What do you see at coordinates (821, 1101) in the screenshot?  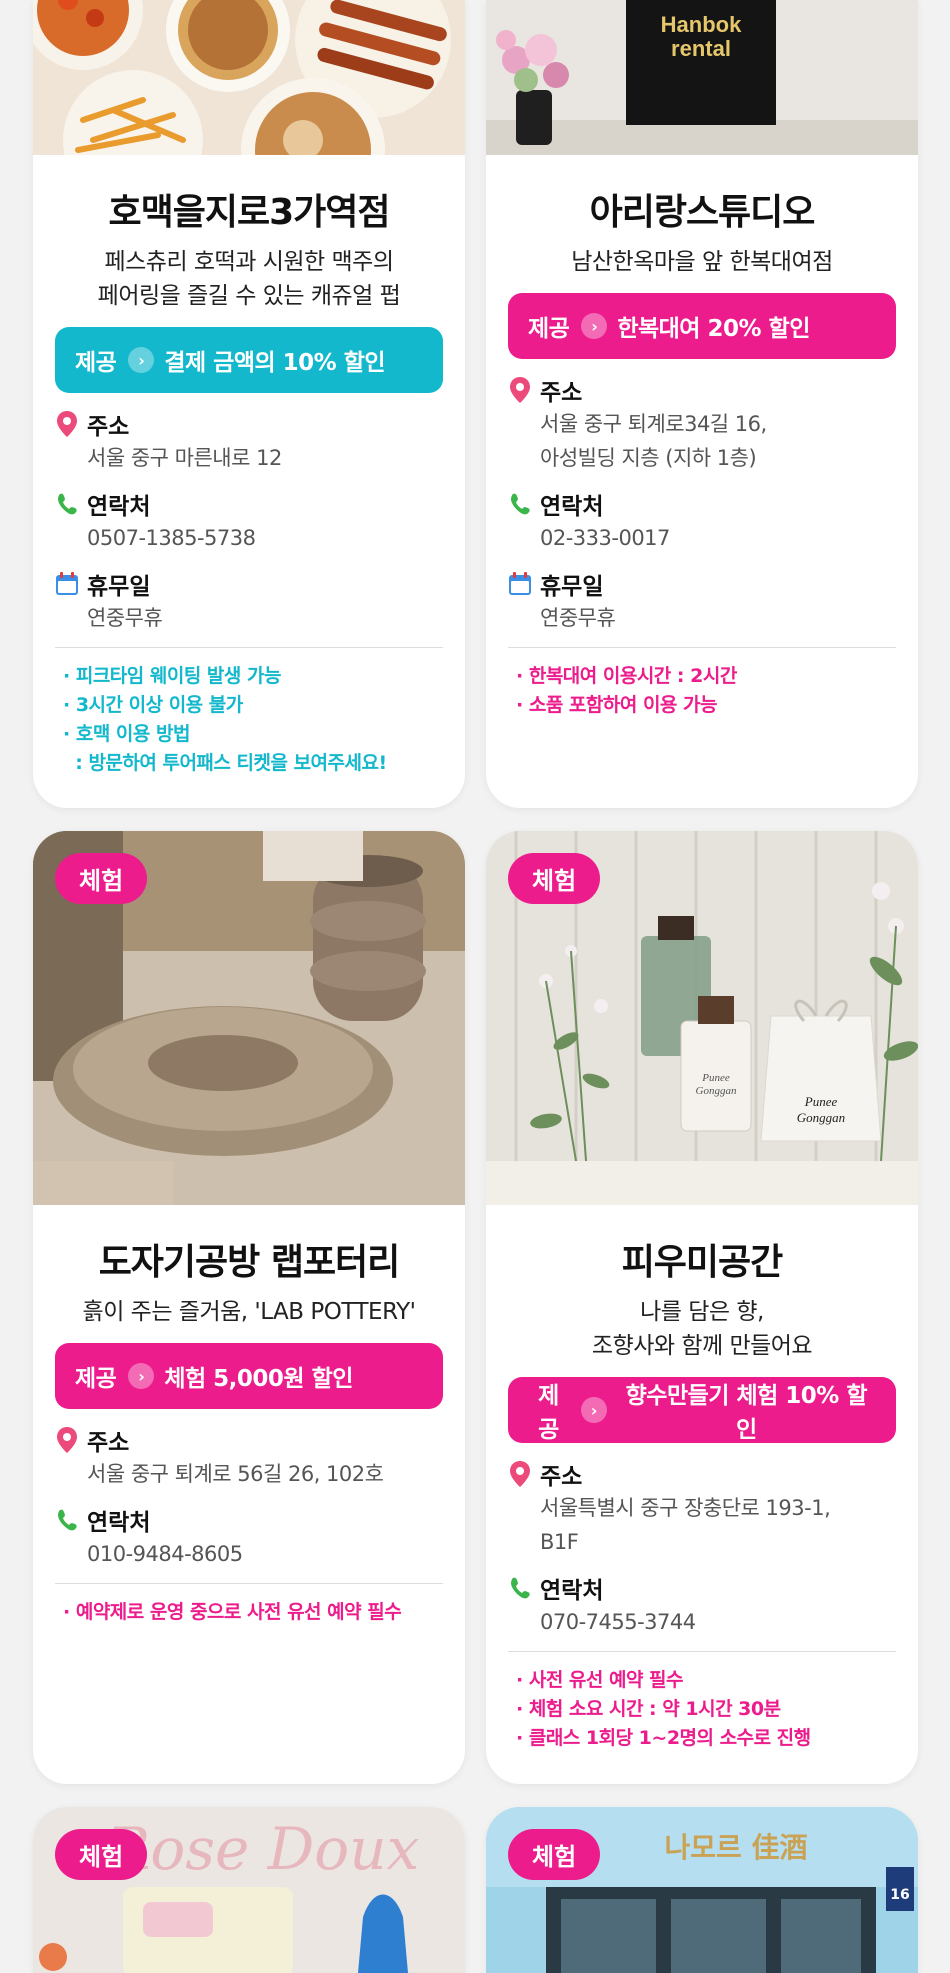 I see `bag-label-1: Punee` at bounding box center [821, 1101].